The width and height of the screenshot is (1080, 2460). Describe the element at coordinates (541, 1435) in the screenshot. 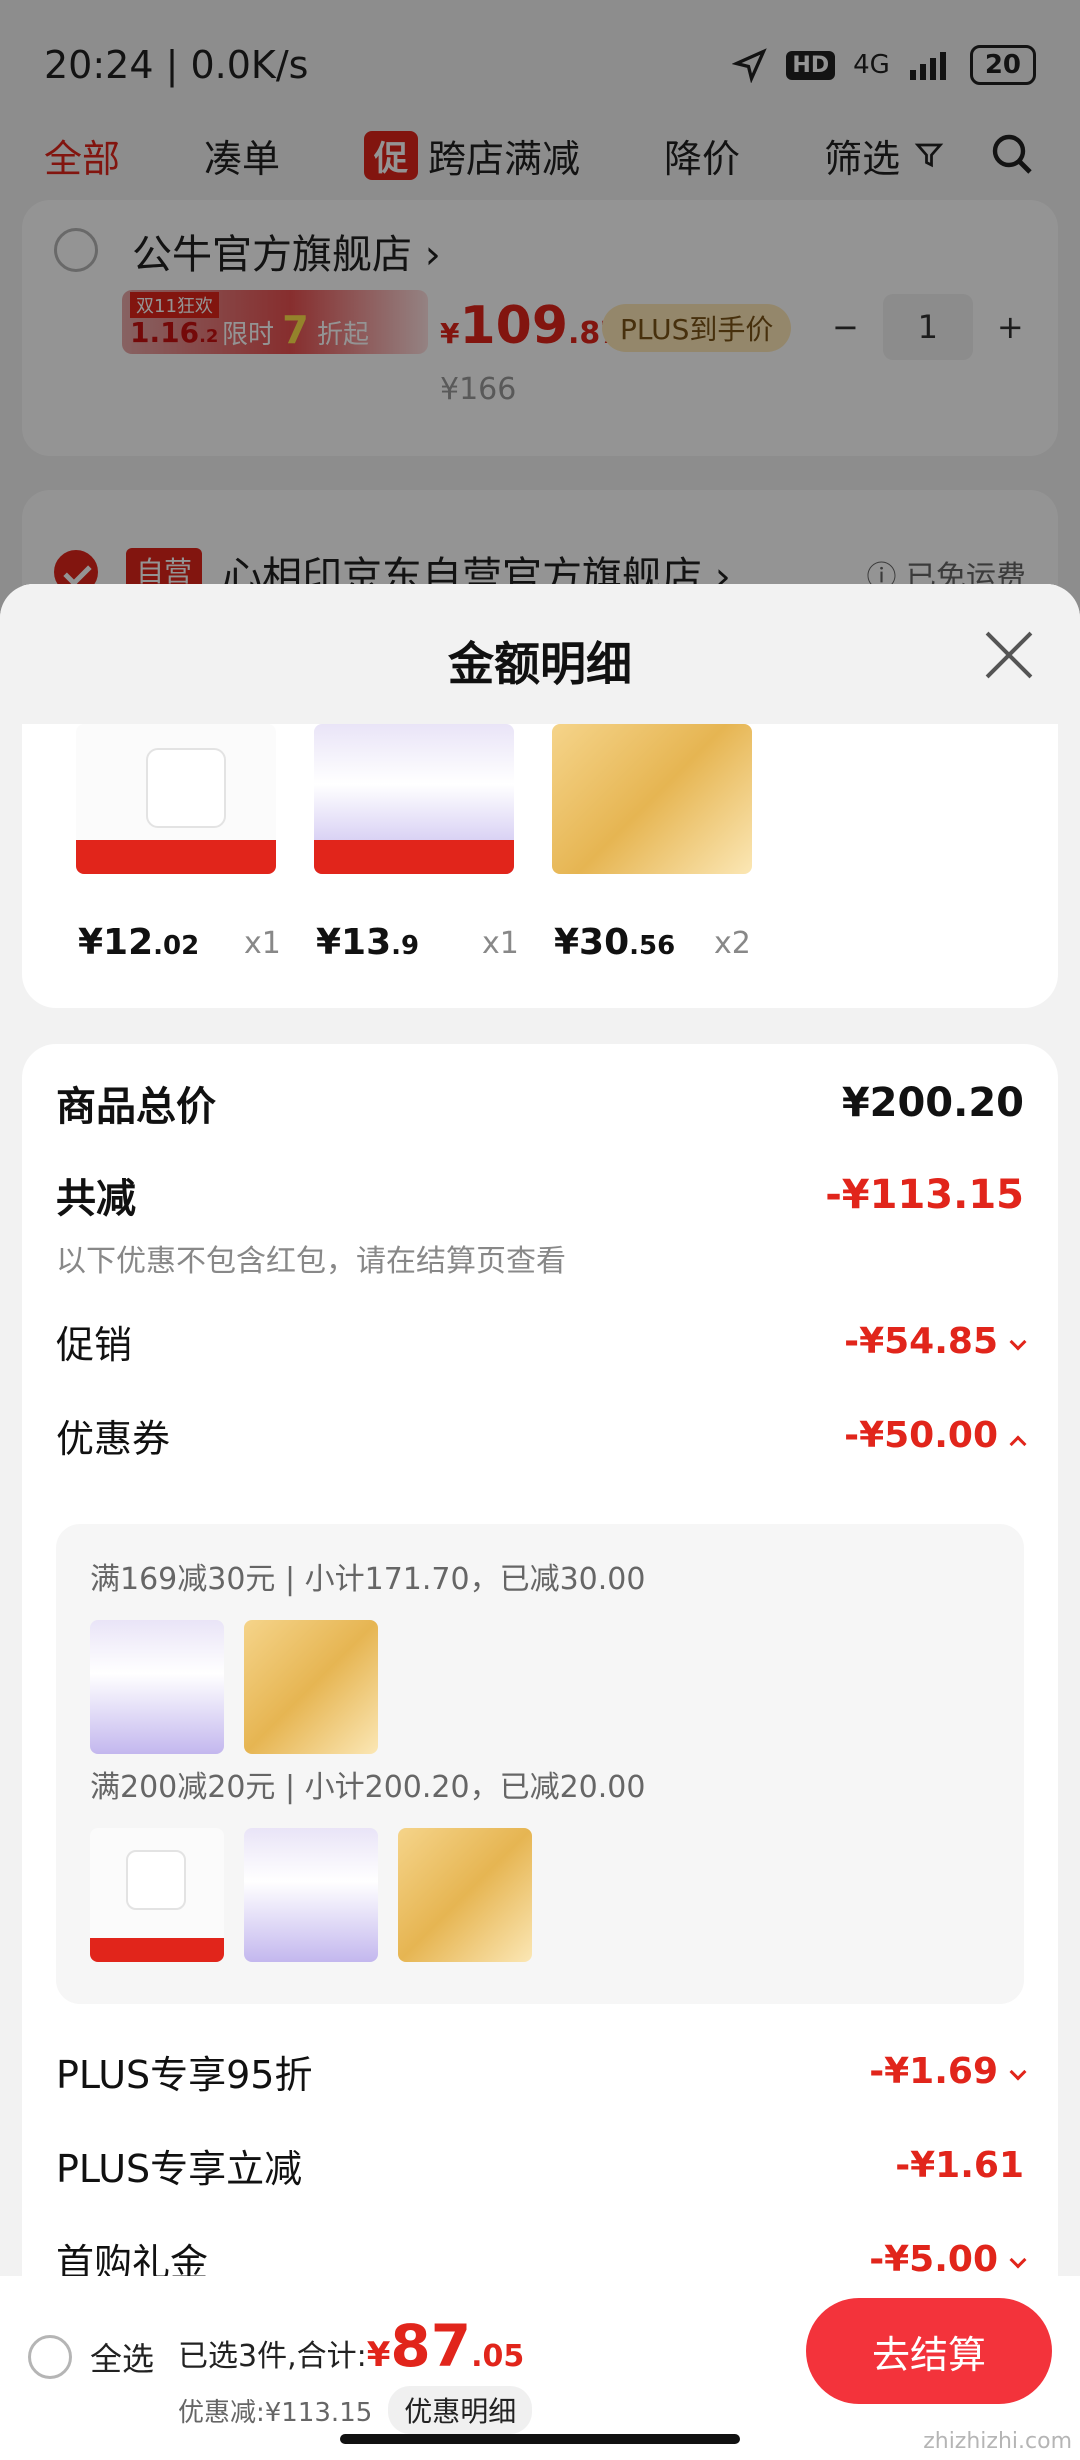

I see `coupon-row: 优惠券 -¥50.00` at that location.